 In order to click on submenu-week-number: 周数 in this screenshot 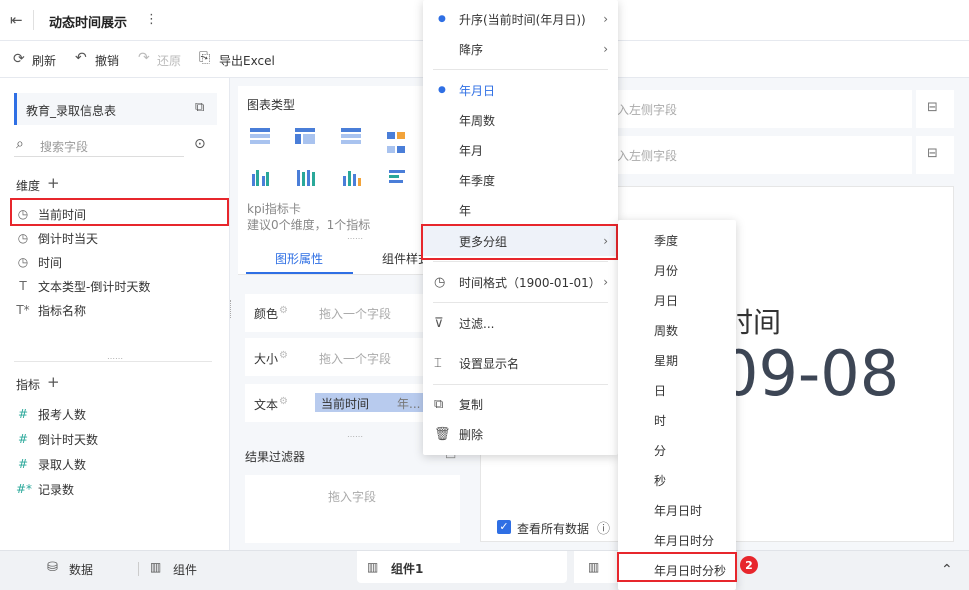, I will do `click(677, 330)`.